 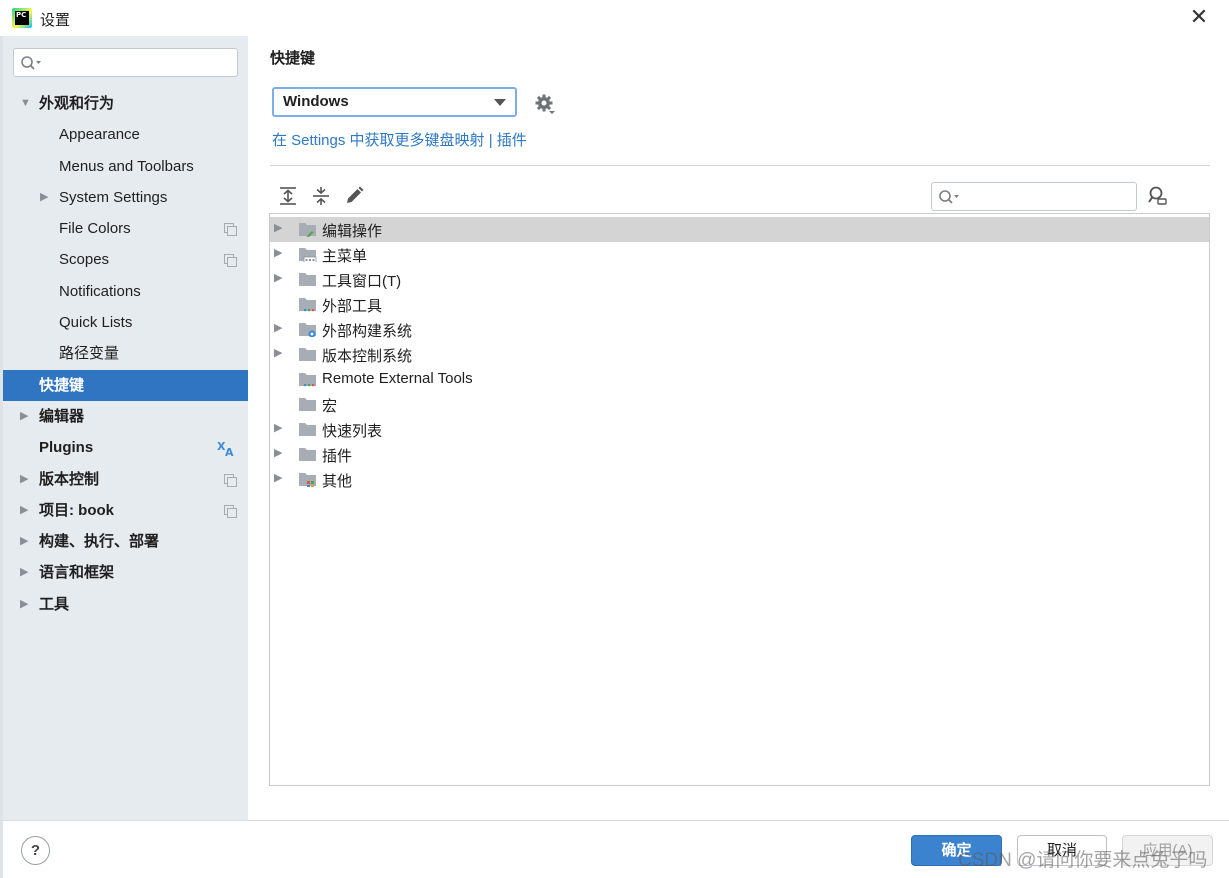 I want to click on keymap-tree-row: ▶ 其他, so click(x=739, y=479).